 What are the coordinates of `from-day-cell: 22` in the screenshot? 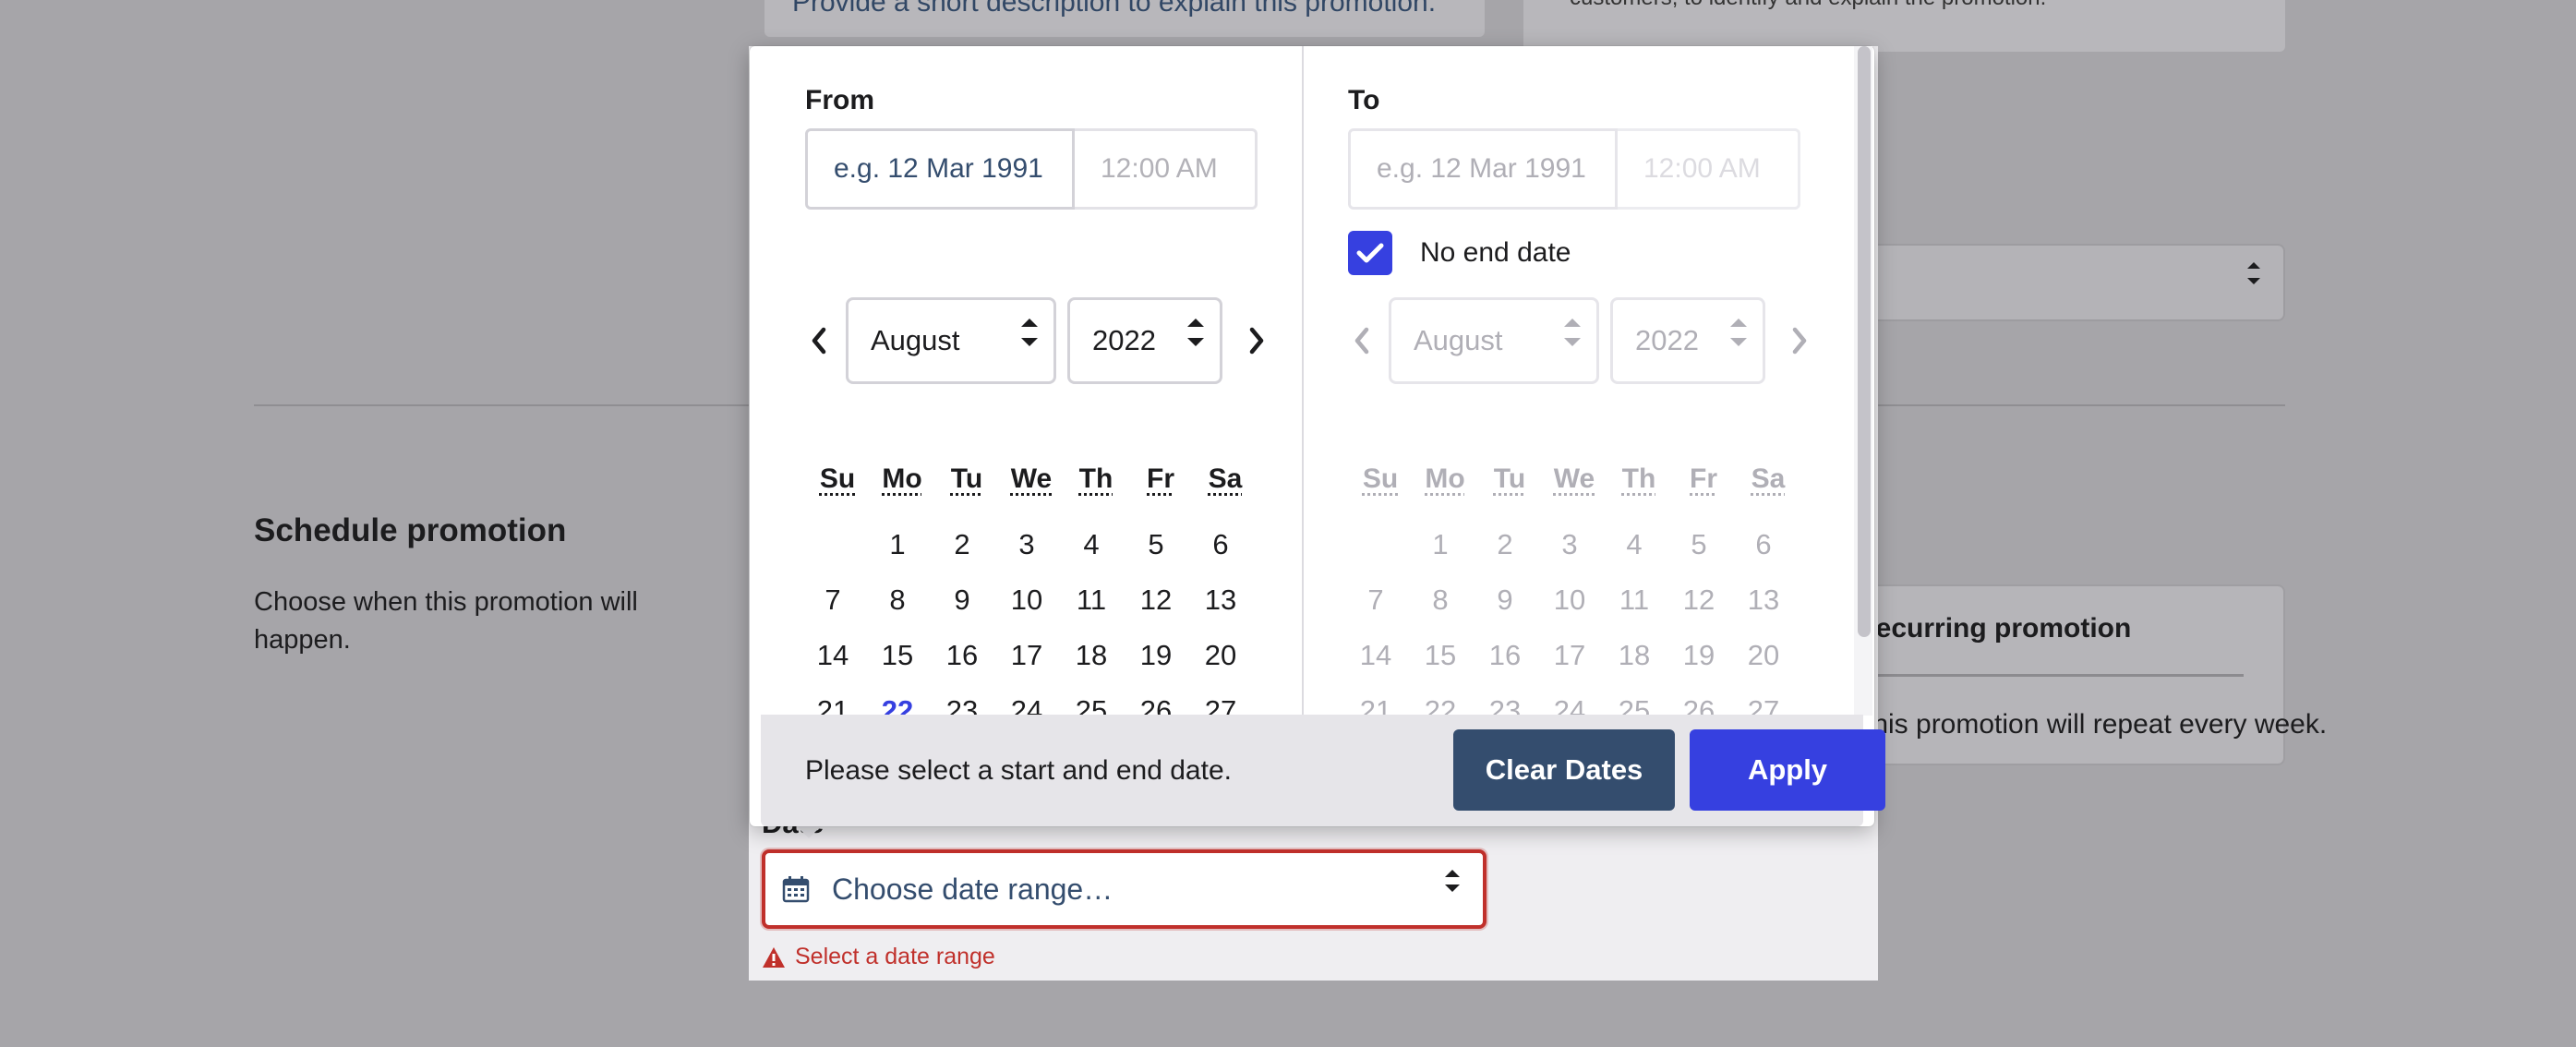 It's located at (897, 700).